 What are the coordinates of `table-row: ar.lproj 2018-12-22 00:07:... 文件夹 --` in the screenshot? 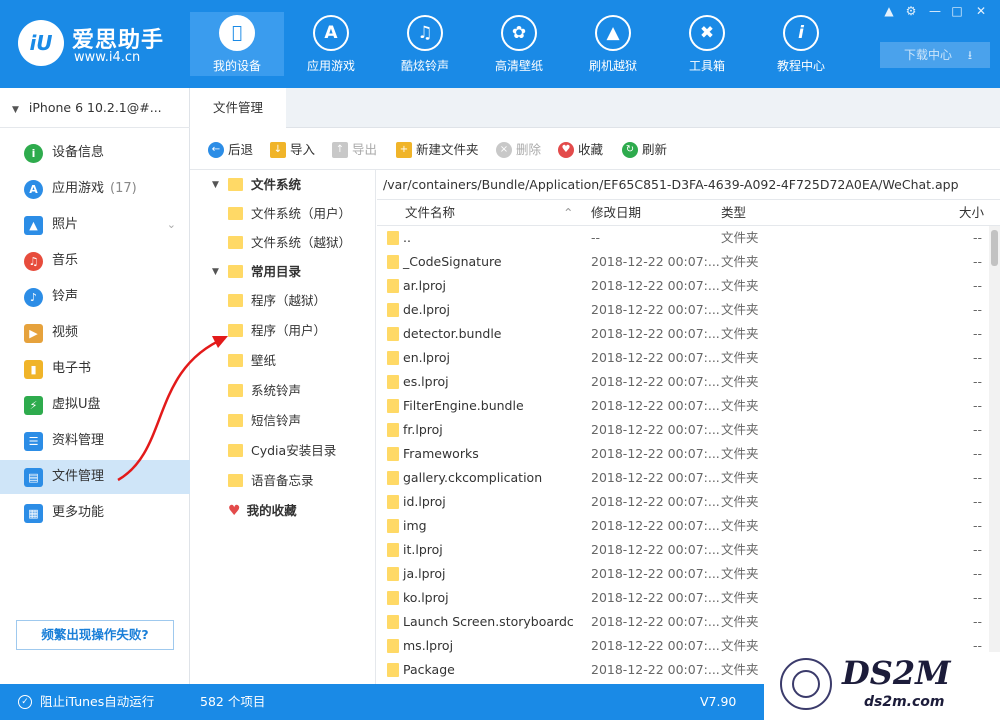 It's located at (683, 286).